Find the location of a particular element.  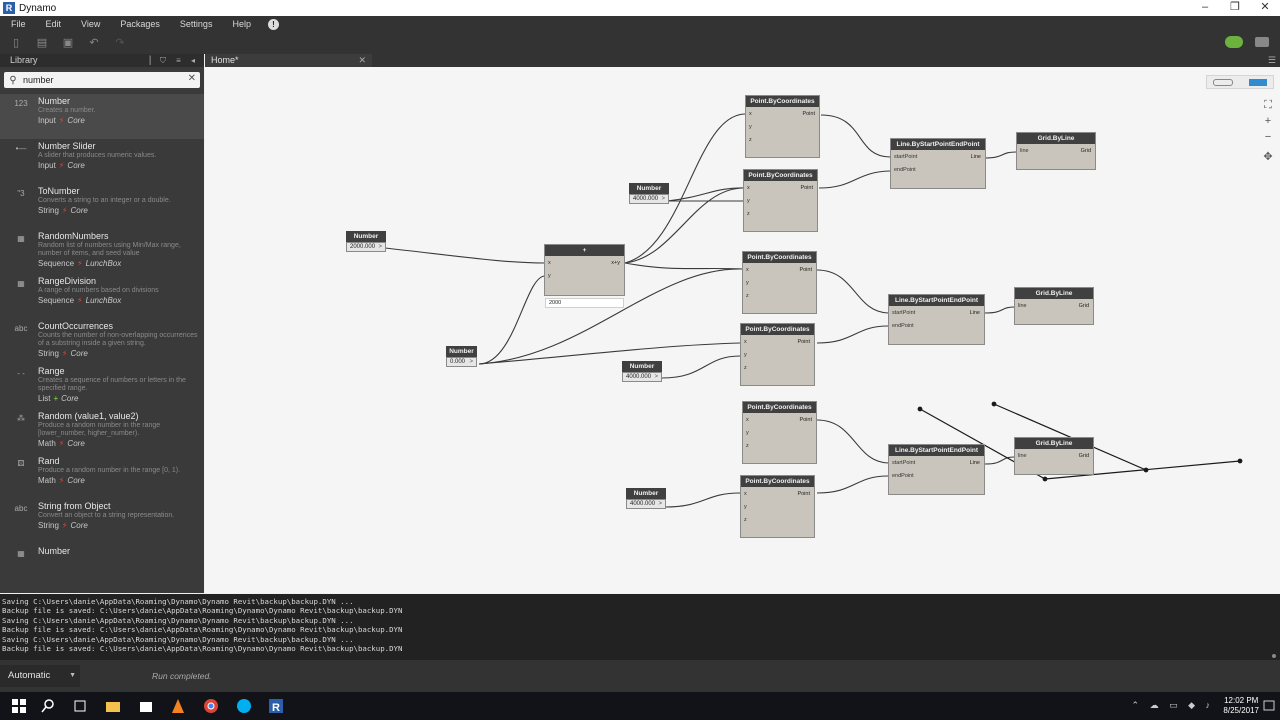

number-node: Number 0.000 > is located at coordinates (461, 356).